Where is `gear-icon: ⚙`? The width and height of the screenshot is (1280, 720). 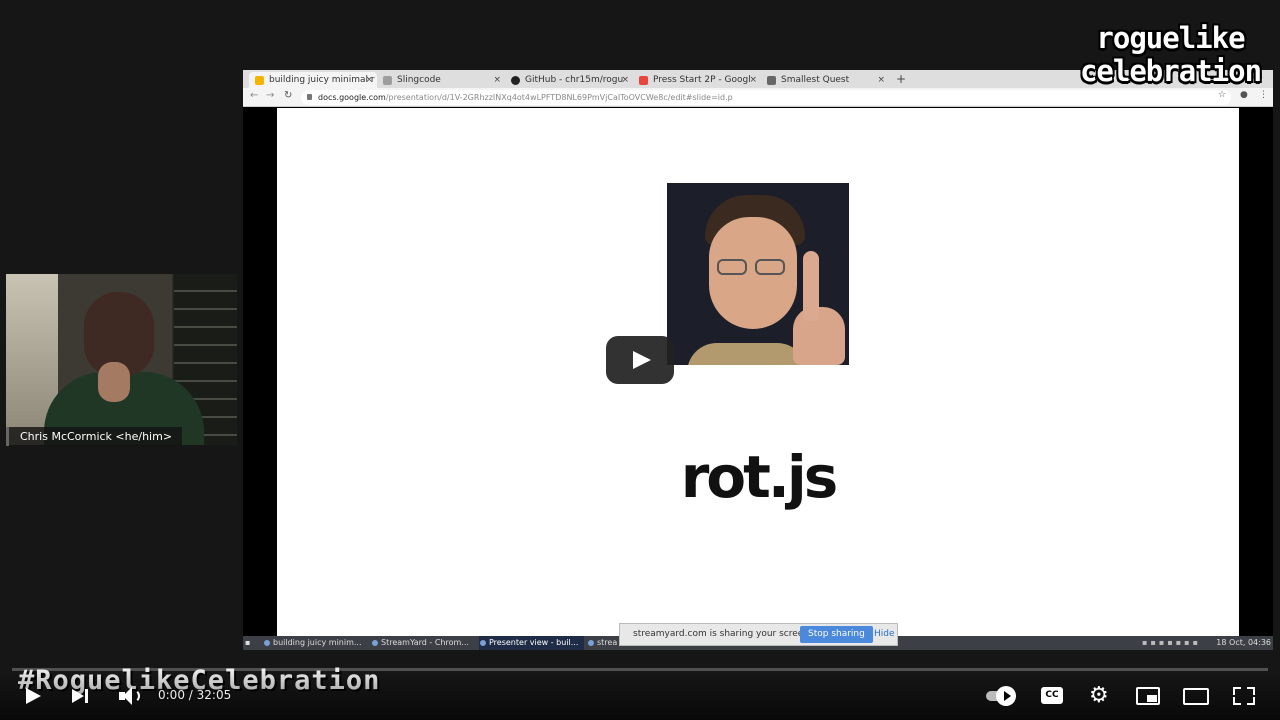 gear-icon: ⚙ is located at coordinates (1099, 695).